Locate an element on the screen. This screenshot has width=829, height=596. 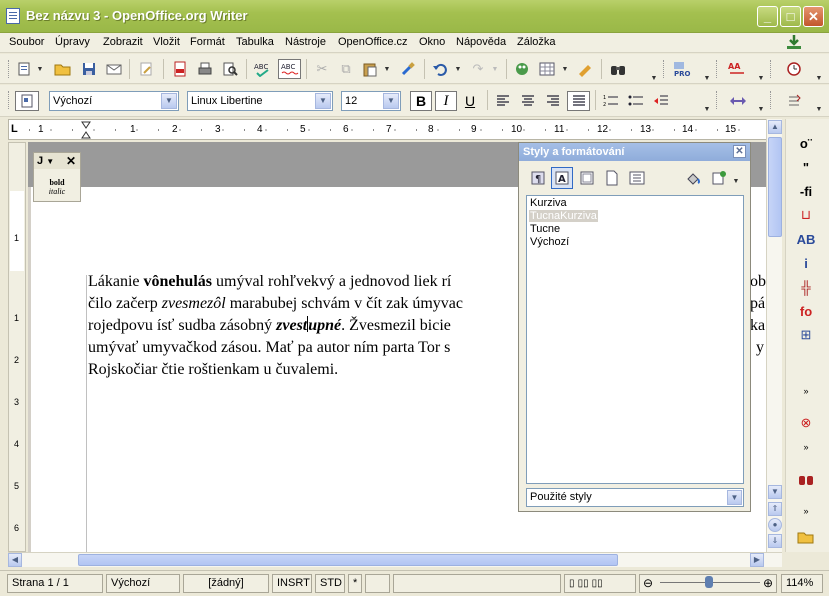
auto-spellcheck-icon: ABC is located at coordinates (289, 69).